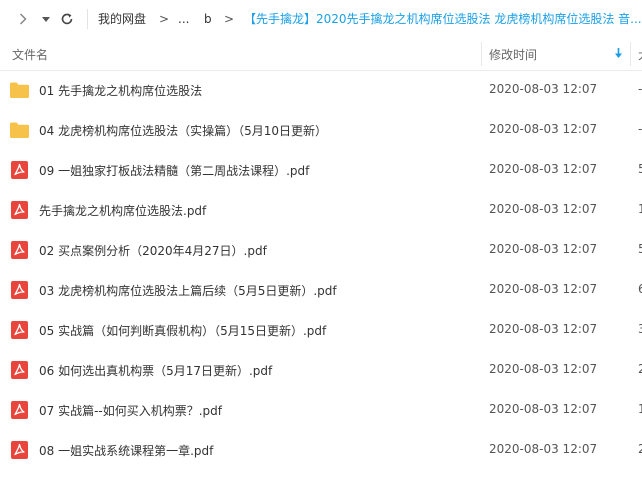  Describe the element at coordinates (130, 410) in the screenshot. I see `file-name: 07 实战篇--如何买入机构票？.pdf` at that location.